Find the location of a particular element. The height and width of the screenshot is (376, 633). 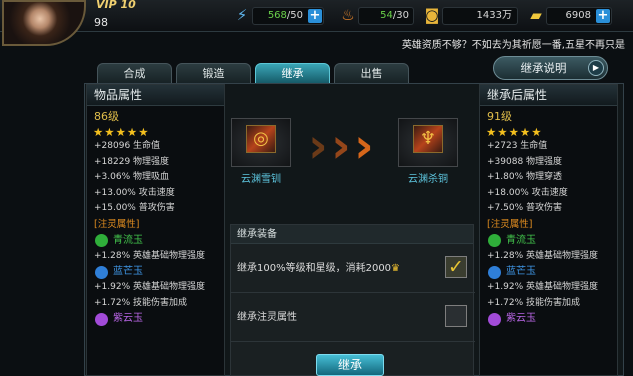

result-stat: +7.50% 普攻伤害 is located at coordinates (524, 208).